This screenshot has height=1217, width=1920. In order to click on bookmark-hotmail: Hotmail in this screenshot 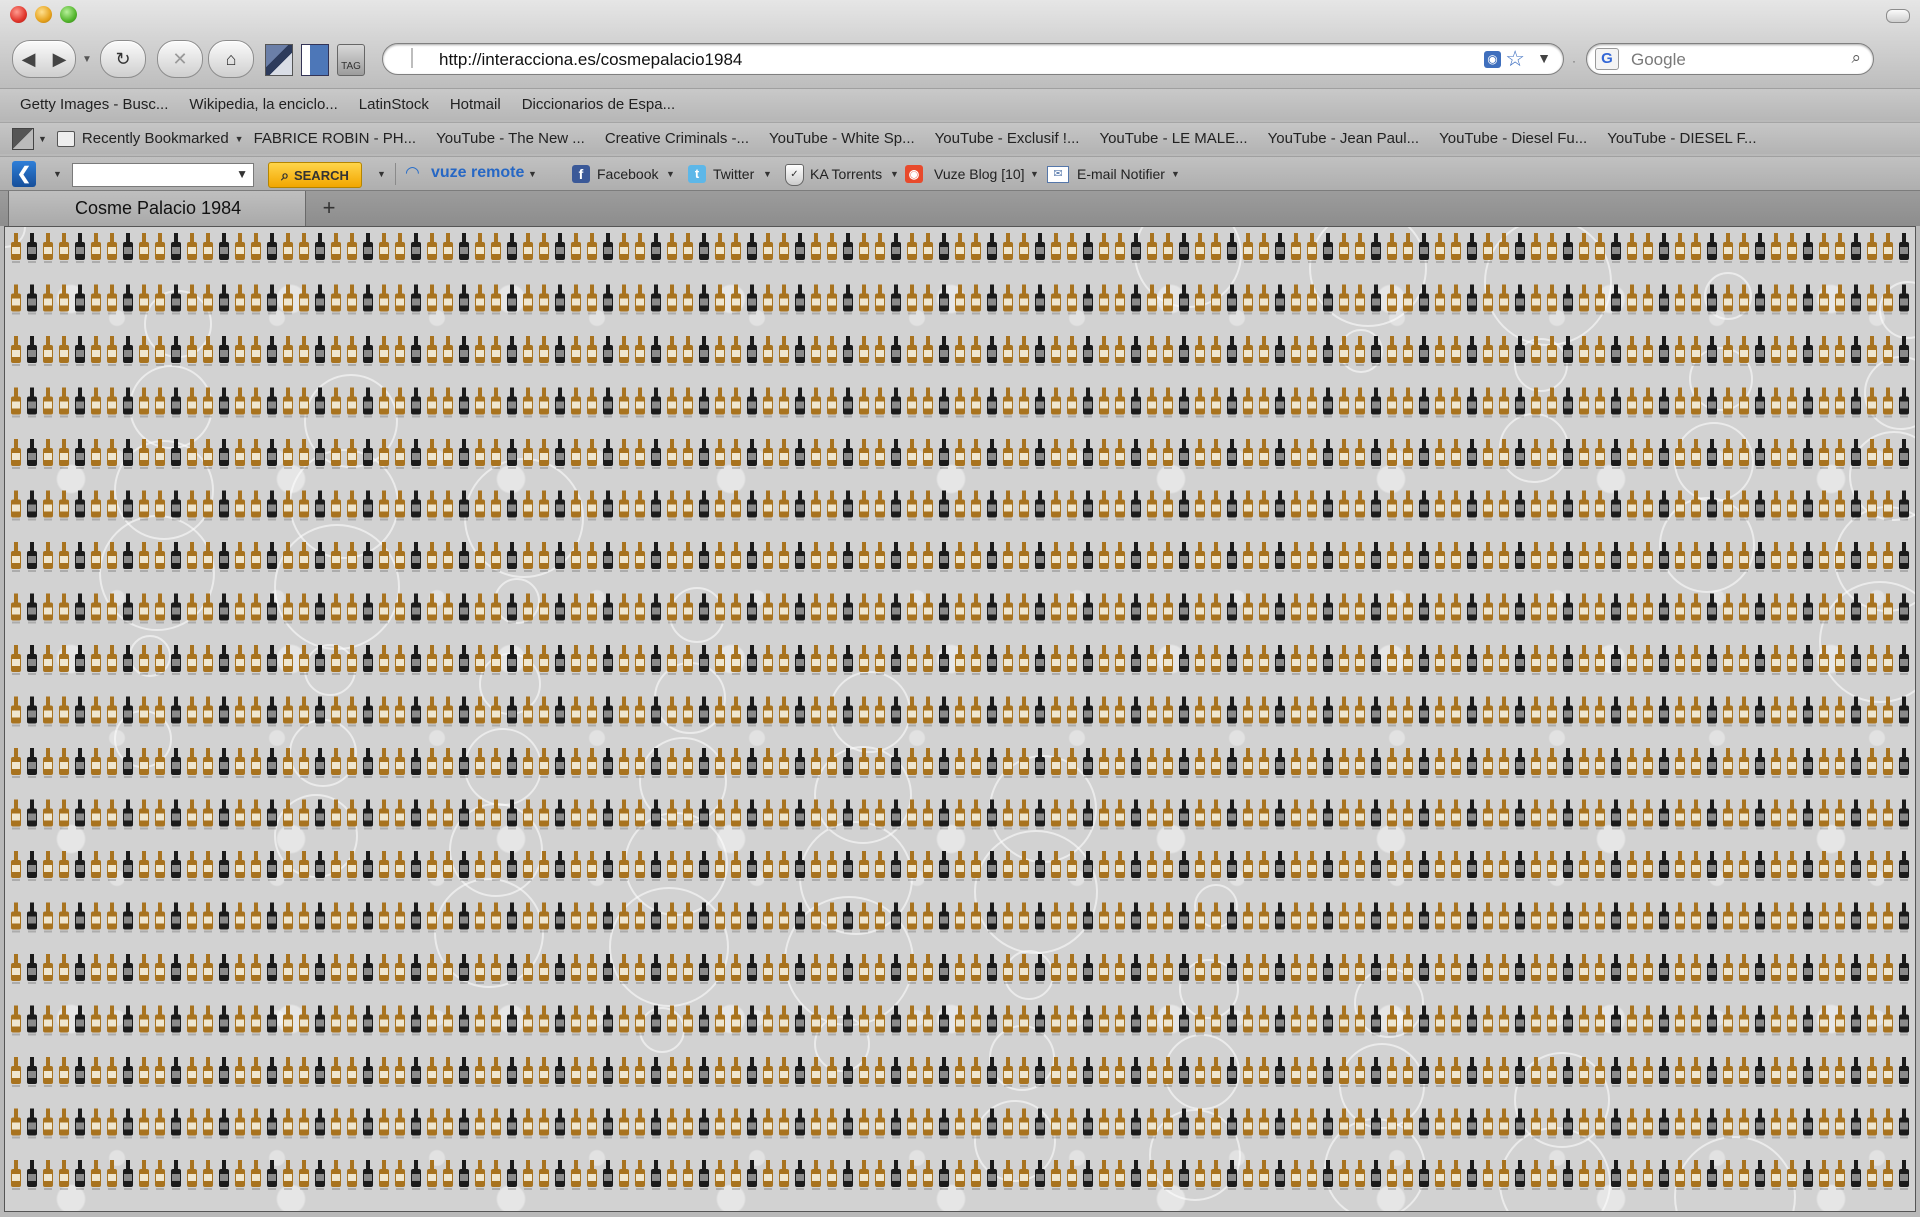, I will do `click(475, 104)`.